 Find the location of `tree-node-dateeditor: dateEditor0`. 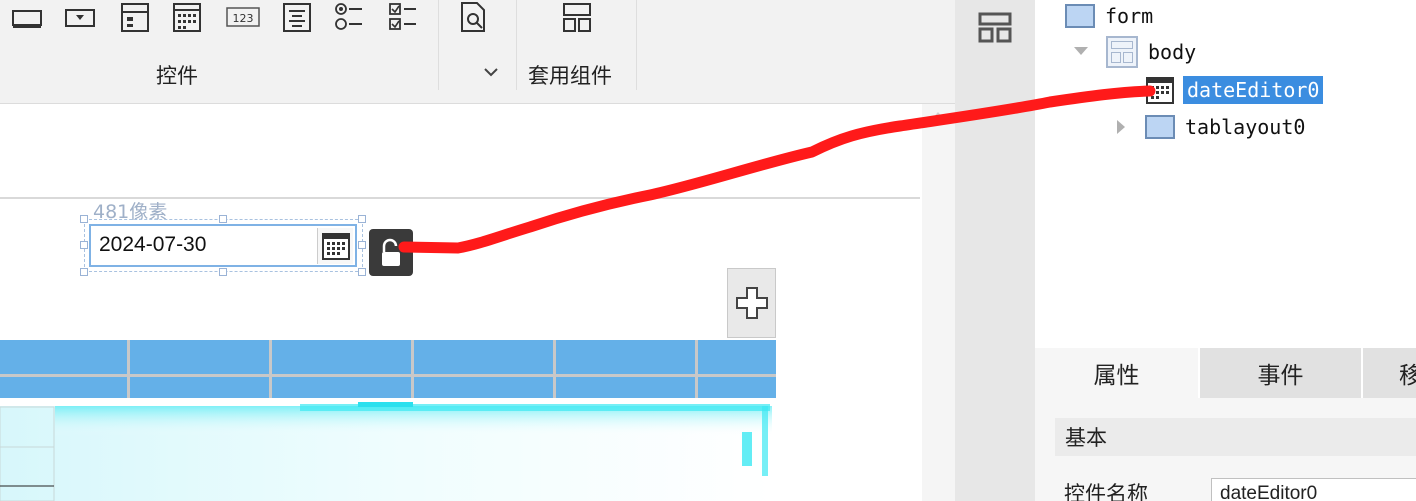

tree-node-dateeditor: dateEditor0 is located at coordinates (1234, 90).